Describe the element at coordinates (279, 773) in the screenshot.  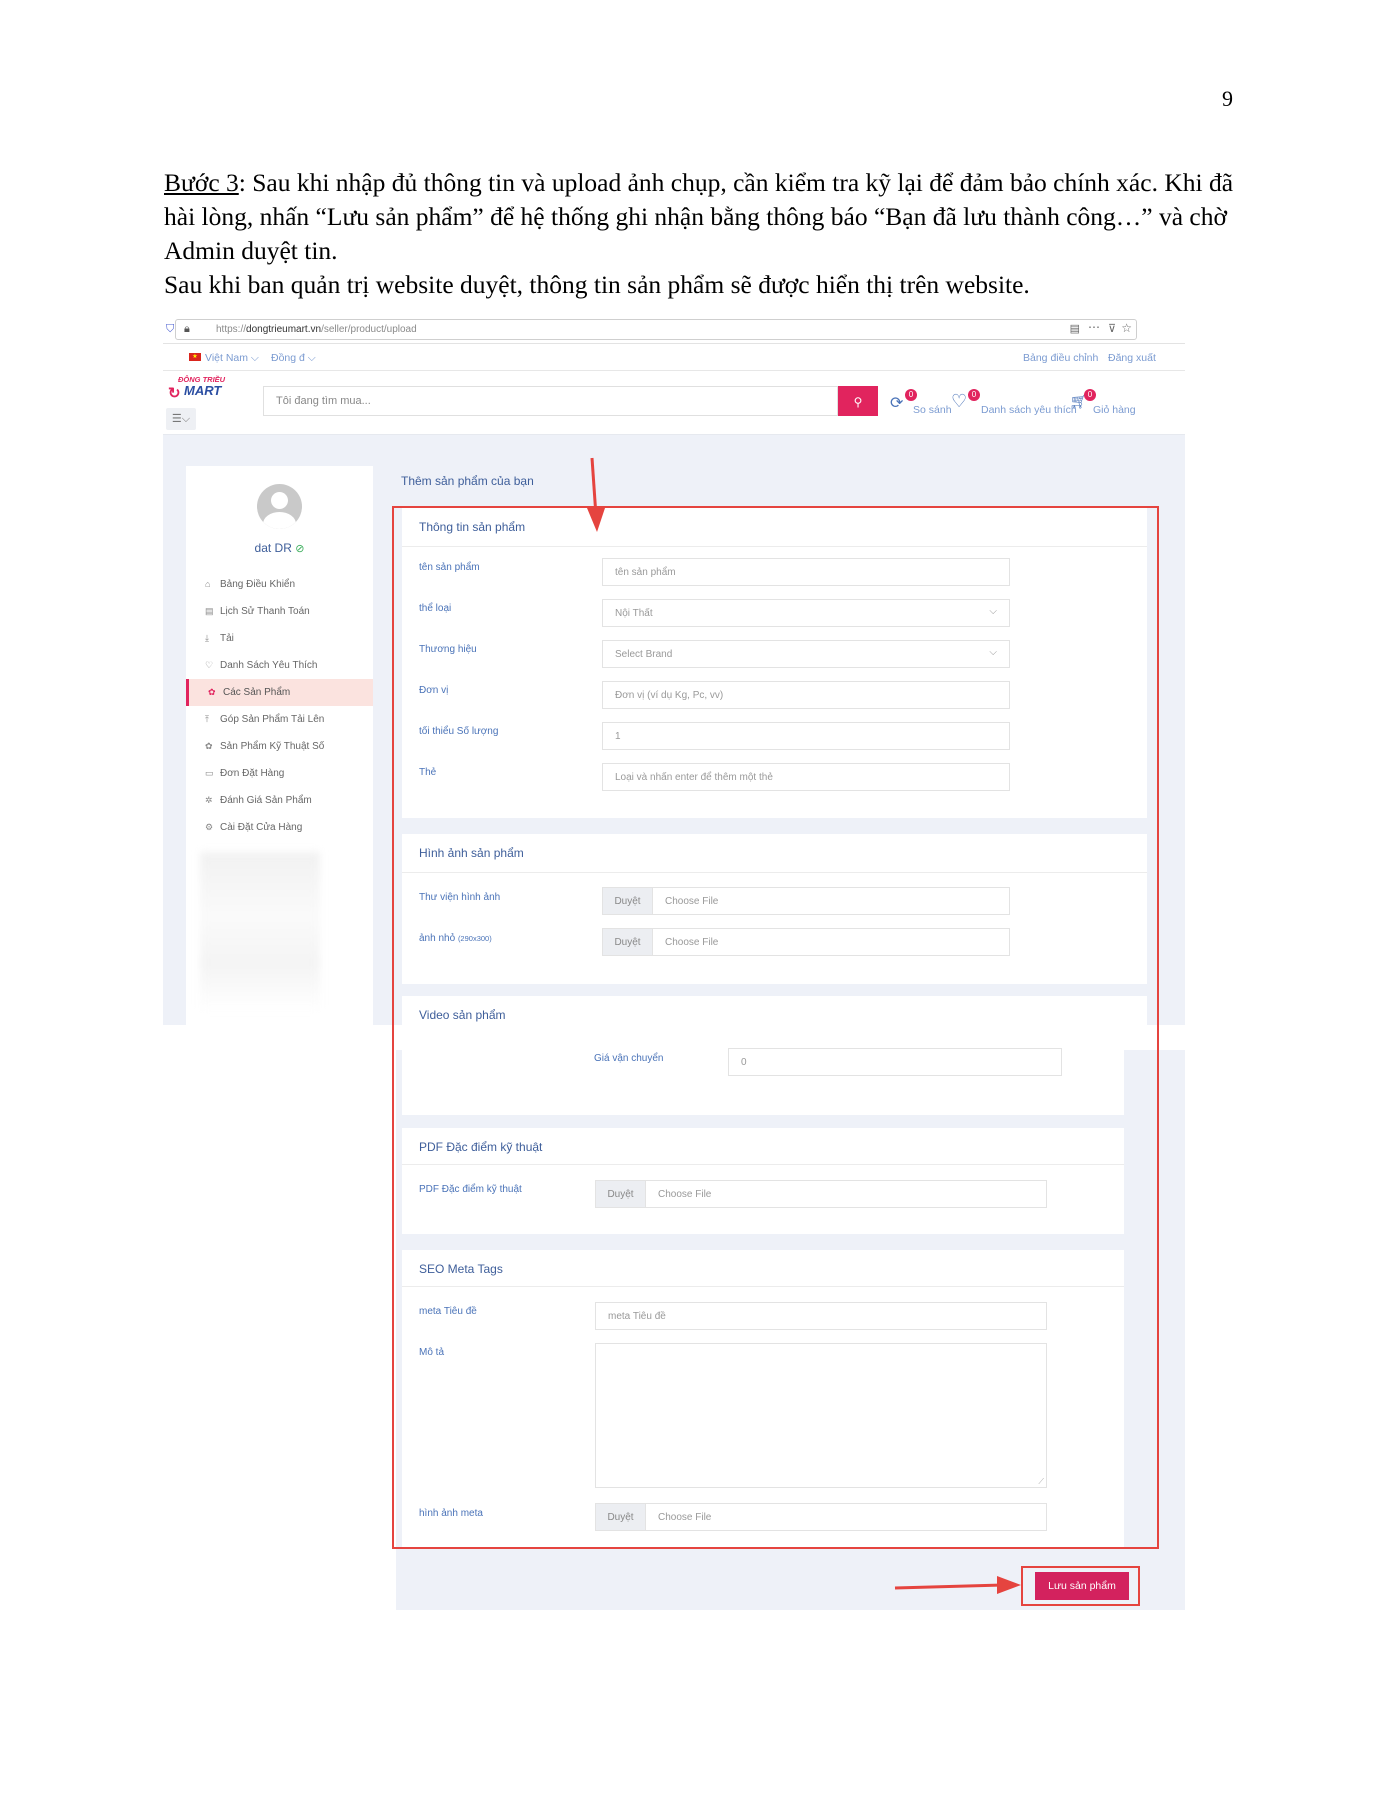
I see `sidebar-item-orders: ▭ Đơn Đặt Hàng` at that location.